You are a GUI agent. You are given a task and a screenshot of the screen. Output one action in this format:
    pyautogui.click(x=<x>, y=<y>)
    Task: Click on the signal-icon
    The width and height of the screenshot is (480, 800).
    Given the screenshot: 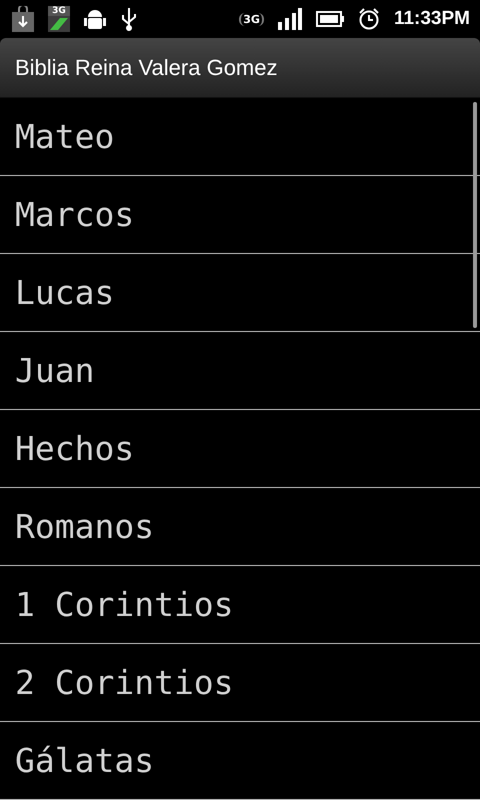 What is the action you would take?
    pyautogui.click(x=290, y=19)
    